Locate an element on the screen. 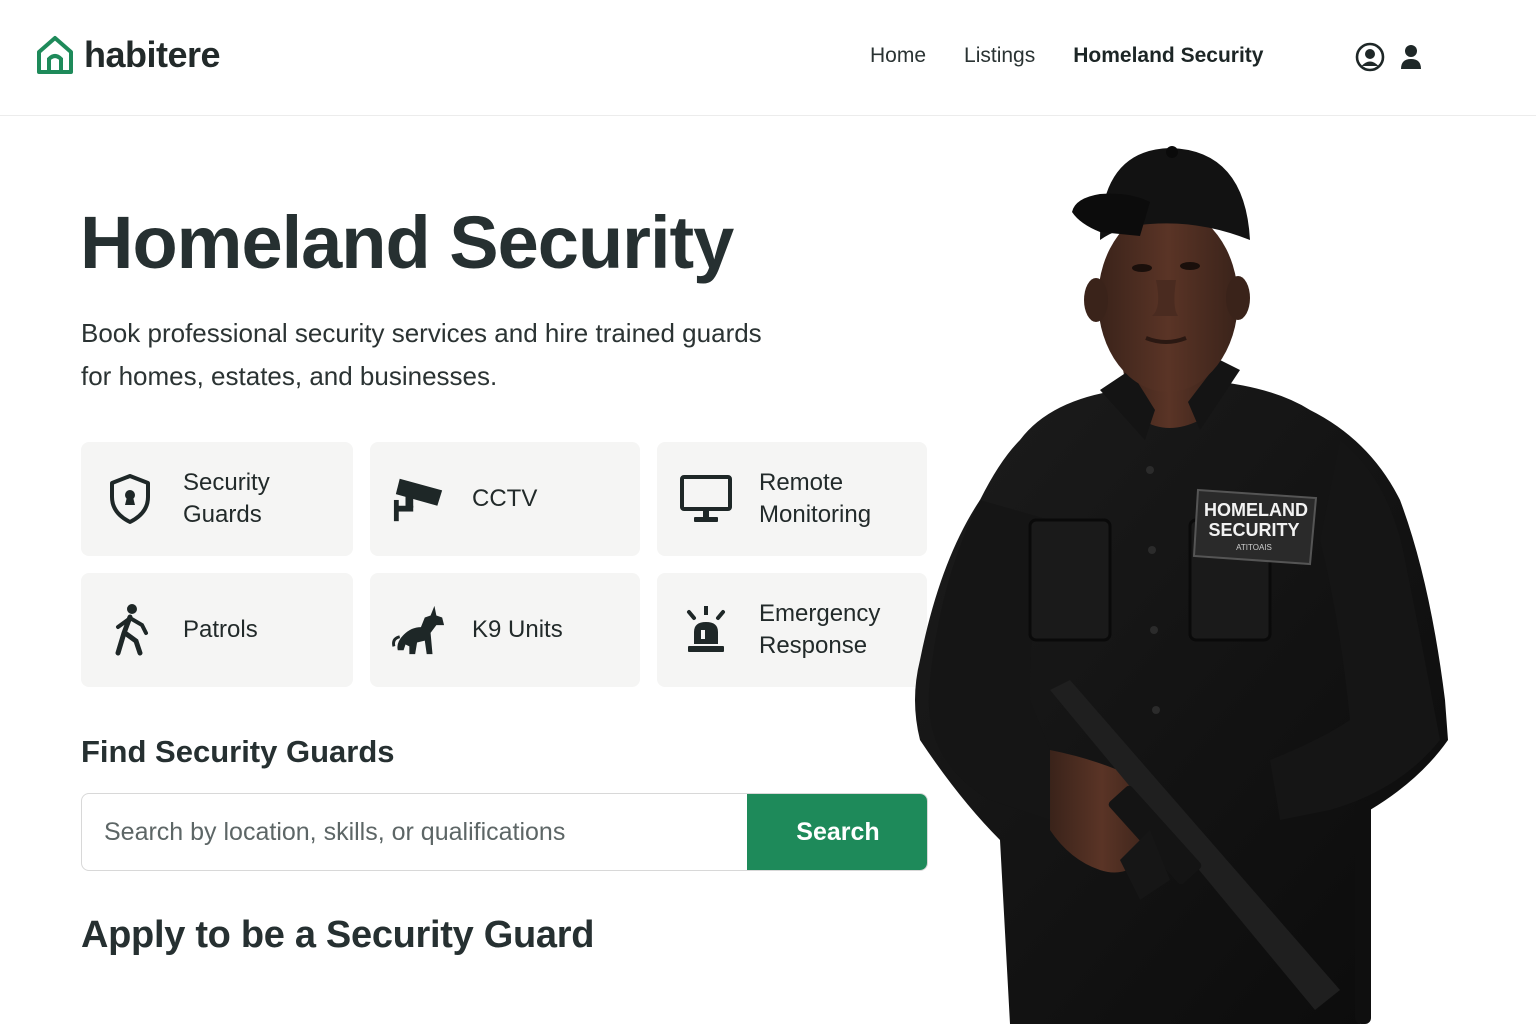  service-label: K9 Units is located at coordinates (517, 629).